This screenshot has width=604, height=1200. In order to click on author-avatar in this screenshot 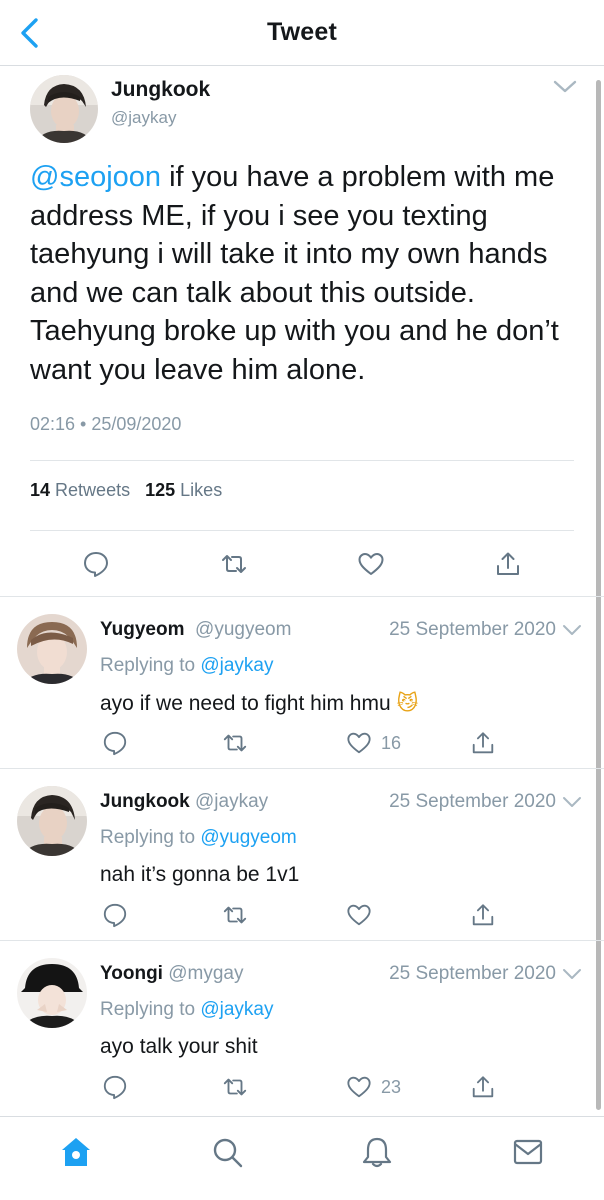, I will do `click(64, 109)`.